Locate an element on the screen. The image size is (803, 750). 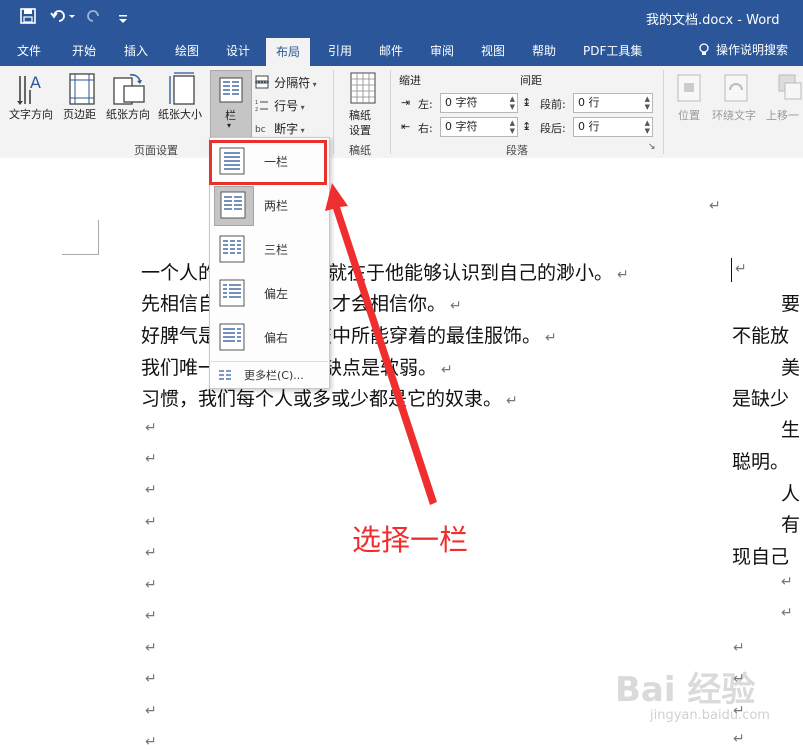
annotation-caption: 选择一栏 is located at coordinates (410, 540).